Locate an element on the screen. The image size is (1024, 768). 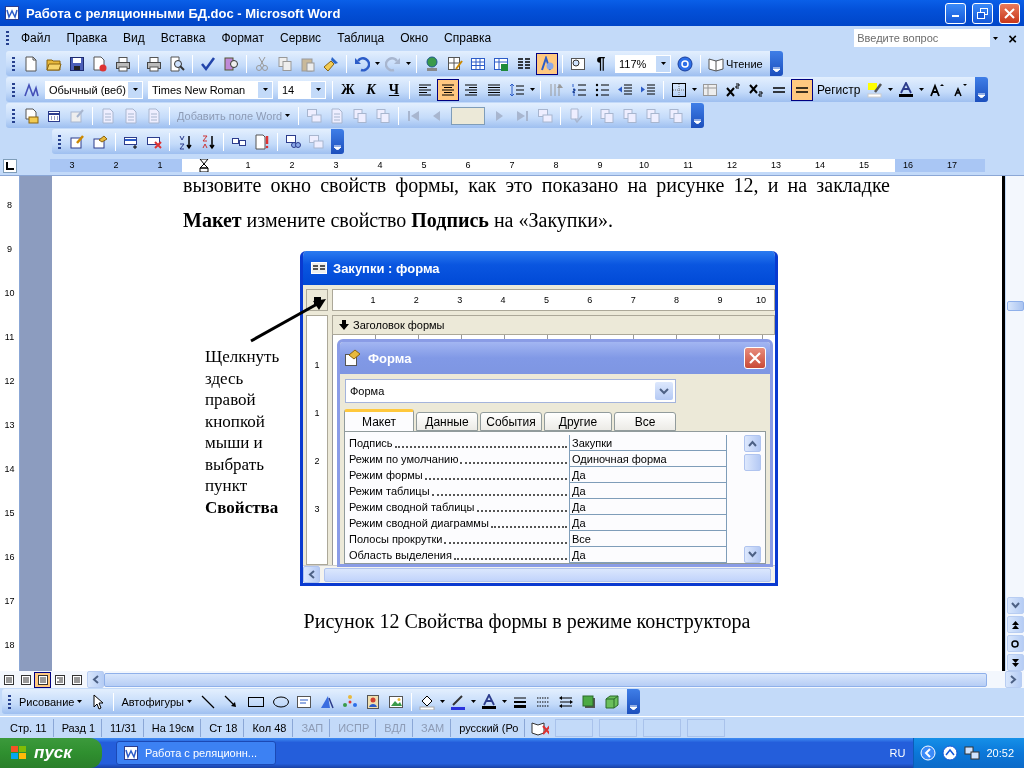
status-item: Разд 1 is located at coordinates (78, 727).